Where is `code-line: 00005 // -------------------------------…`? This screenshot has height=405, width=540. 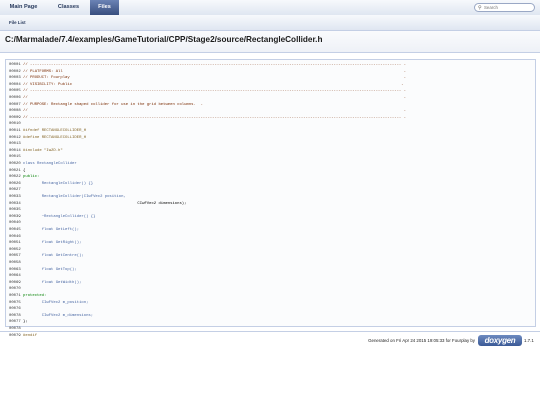 code-line: 00005 // -------------------------------… is located at coordinates (207, 91).